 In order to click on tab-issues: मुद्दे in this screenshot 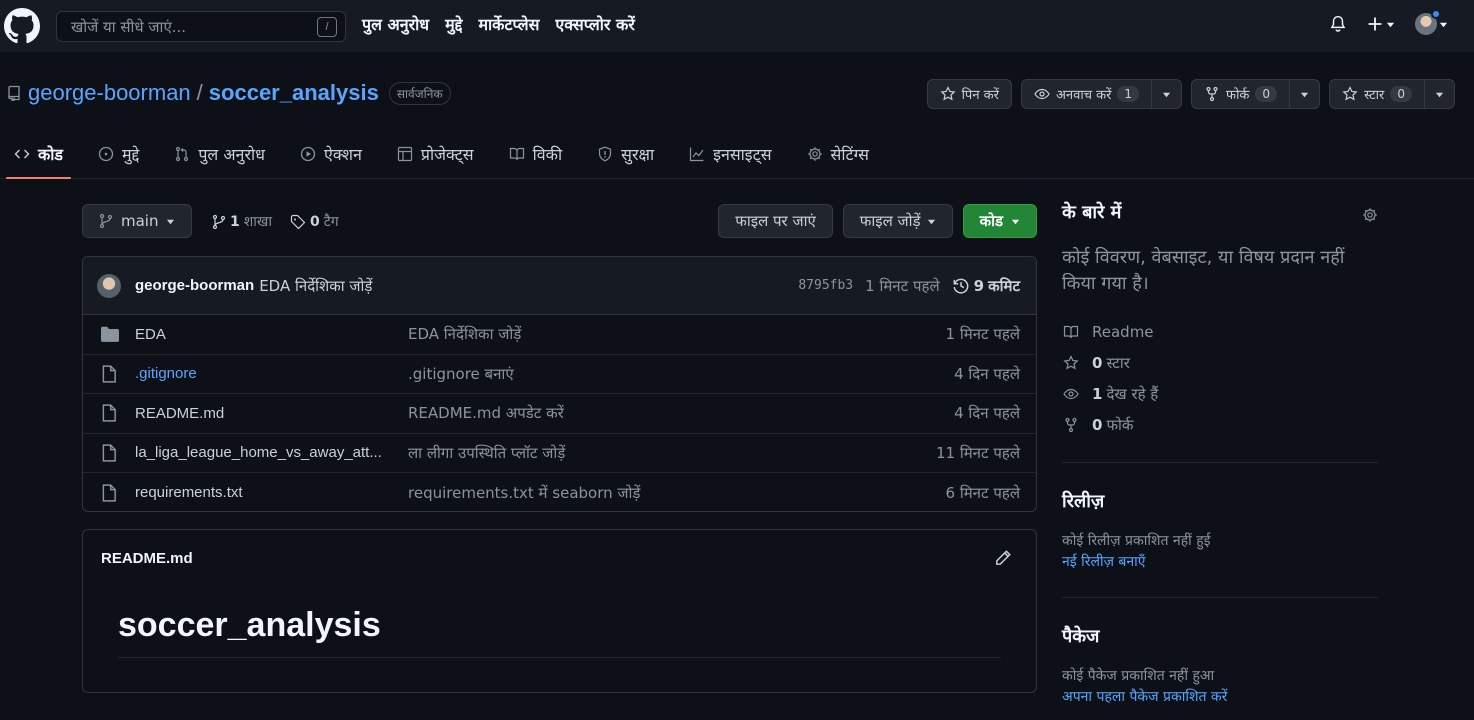, I will do `click(118, 154)`.